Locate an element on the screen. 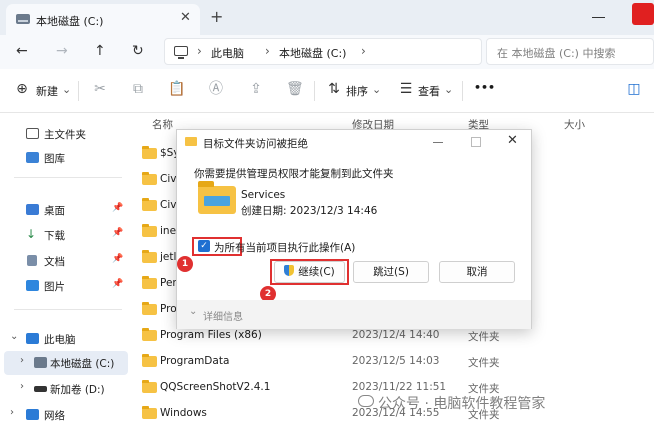  file-name: Per is located at coordinates (168, 283).